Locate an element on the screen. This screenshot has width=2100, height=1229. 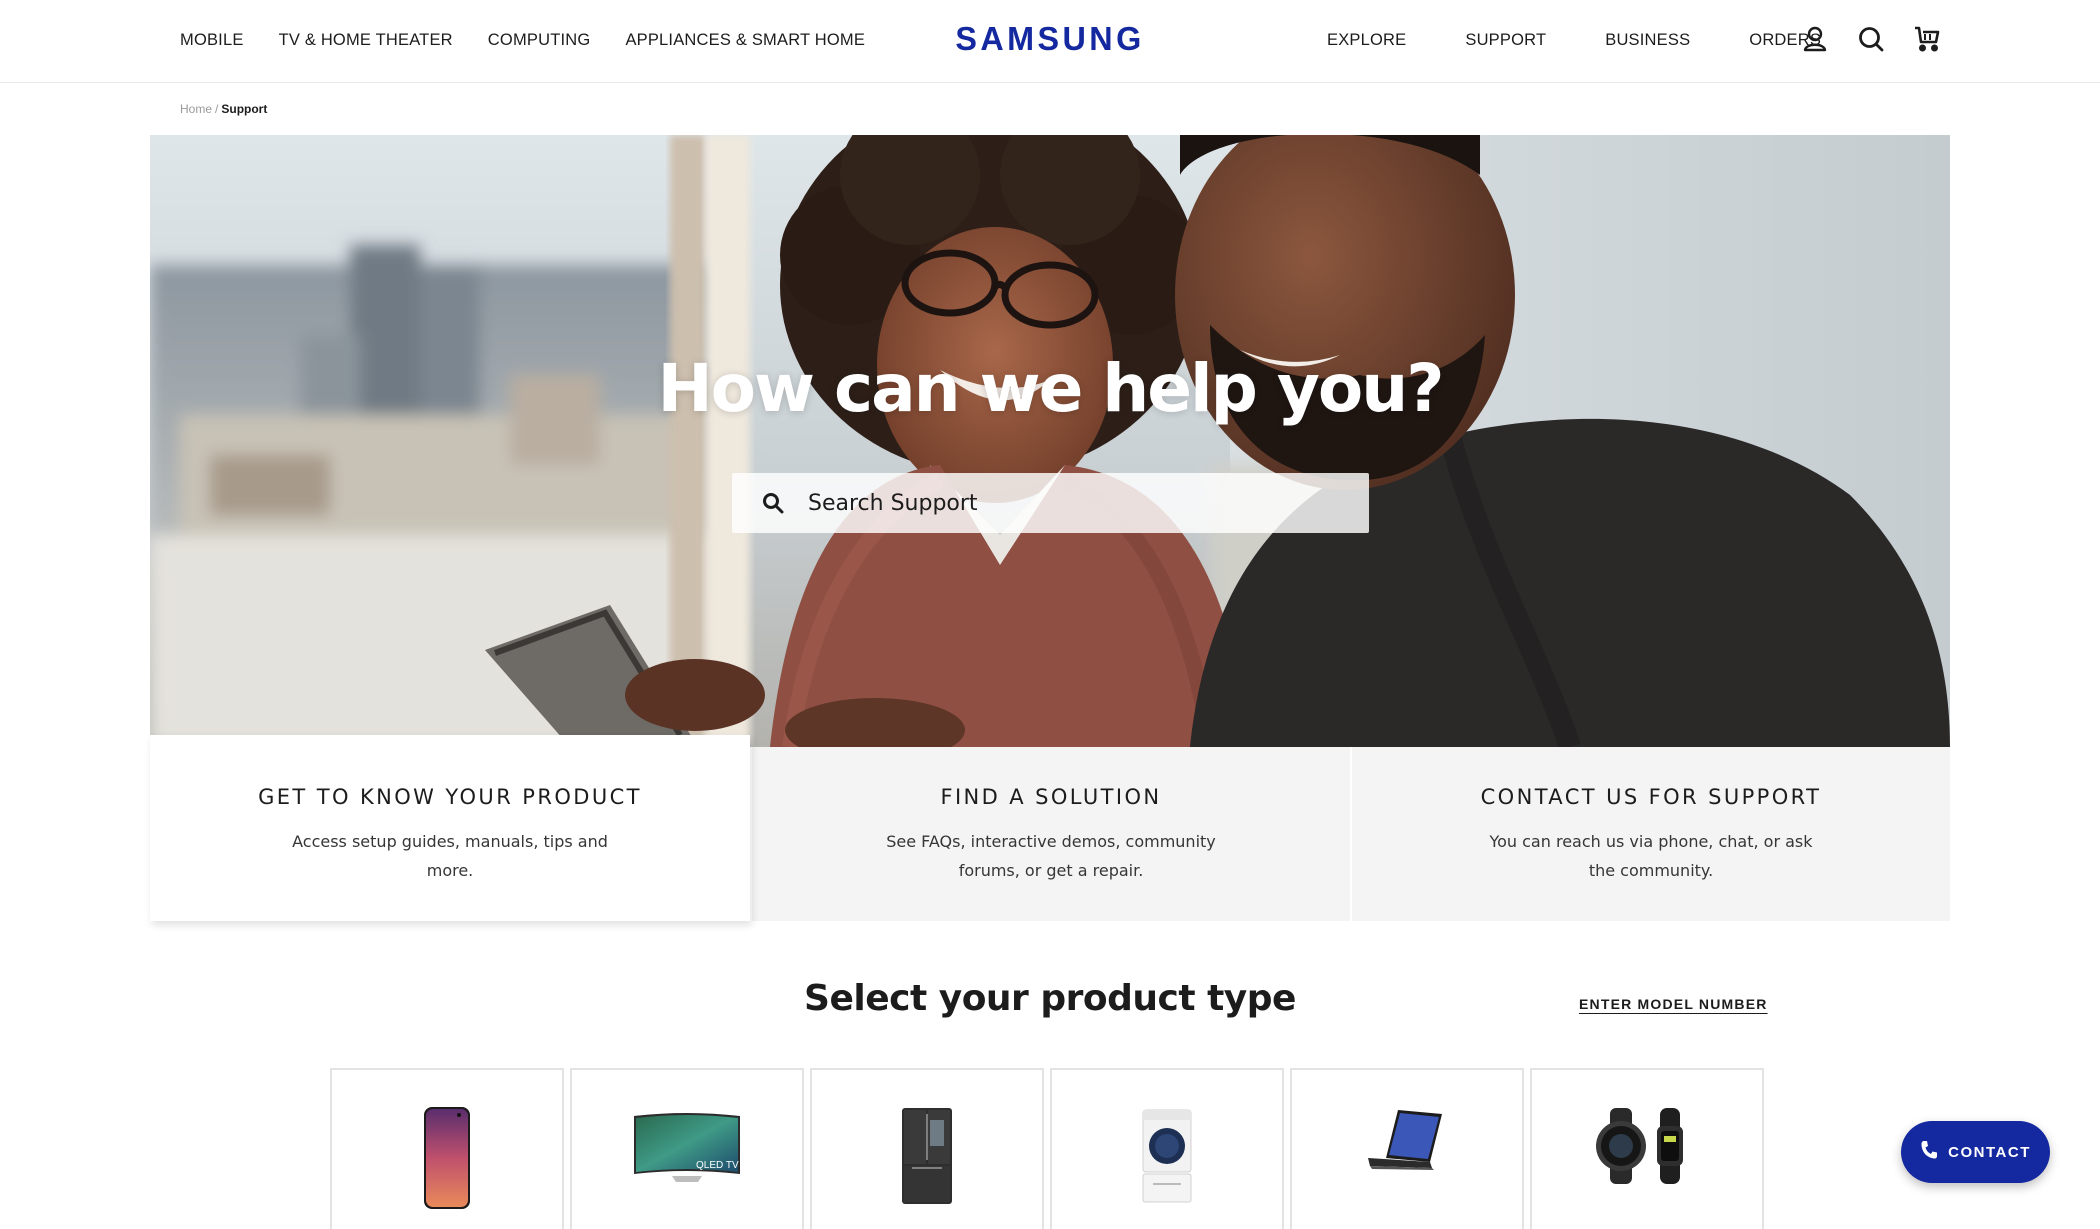
contact-button: CONTACT is located at coordinates (1975, 1152).